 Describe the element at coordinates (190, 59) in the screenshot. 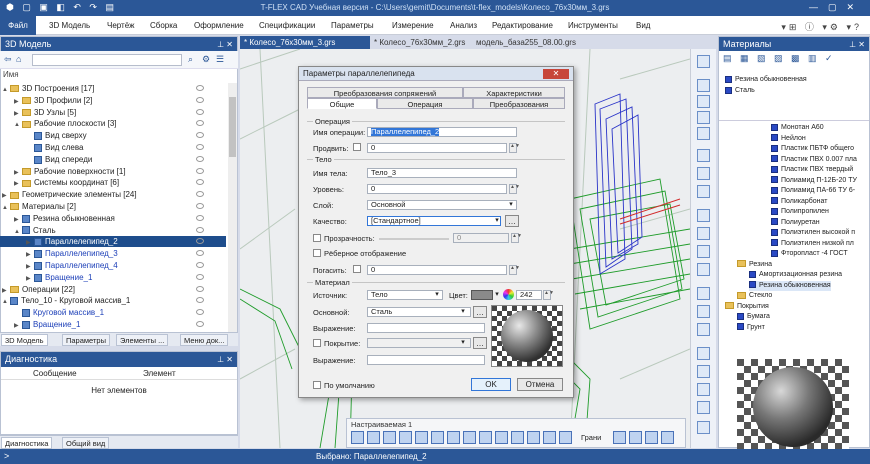

I see `search-icon: ⌕` at that location.